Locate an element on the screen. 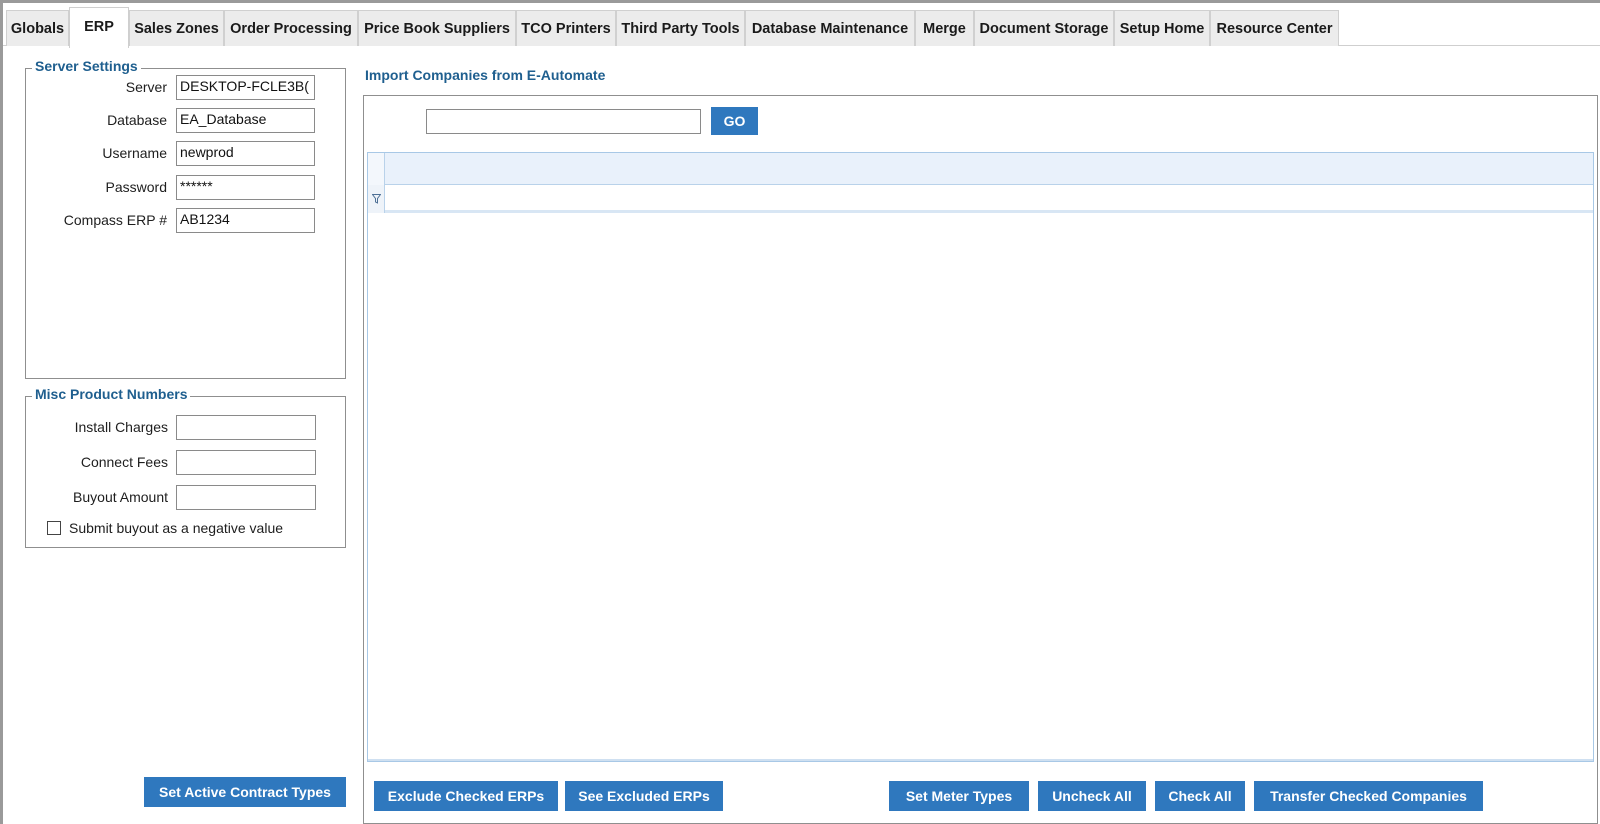 The width and height of the screenshot is (1600, 824). tab-order-processing: Order Processing is located at coordinates (291, 28).